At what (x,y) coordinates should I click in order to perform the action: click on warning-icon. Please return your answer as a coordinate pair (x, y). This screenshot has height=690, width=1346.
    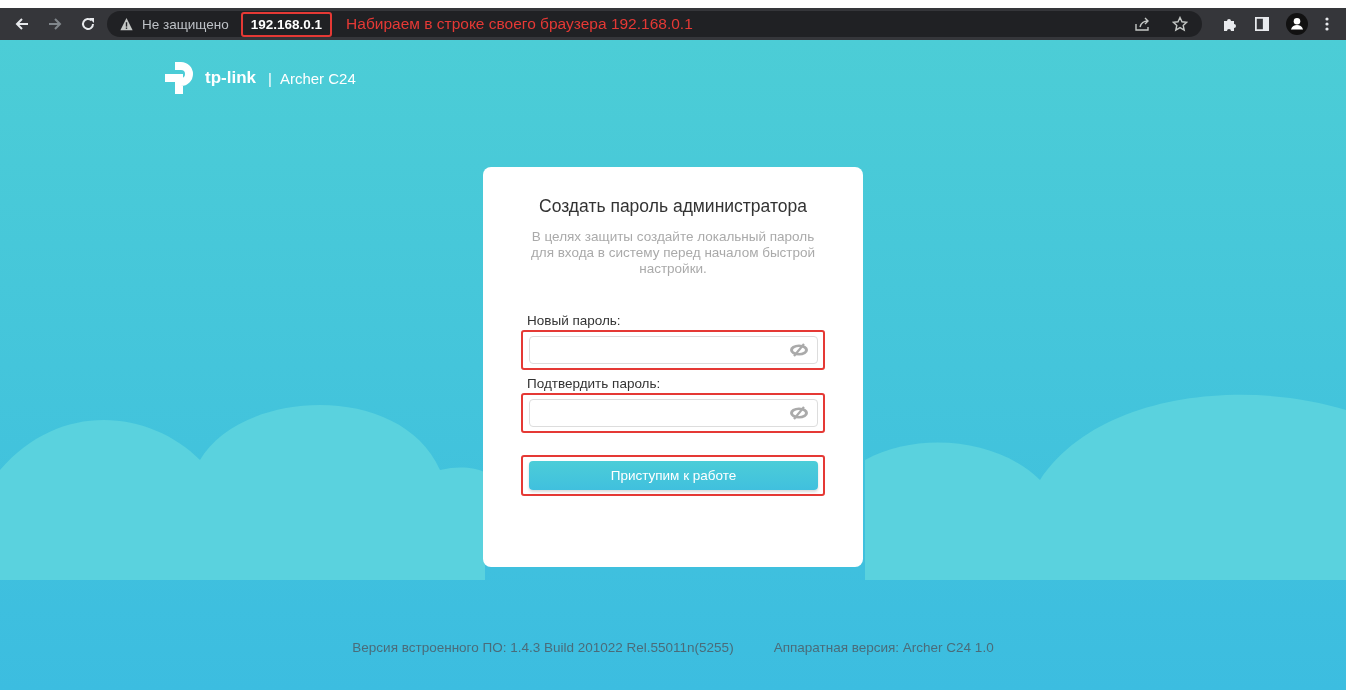
    Looking at the image, I should click on (126, 24).